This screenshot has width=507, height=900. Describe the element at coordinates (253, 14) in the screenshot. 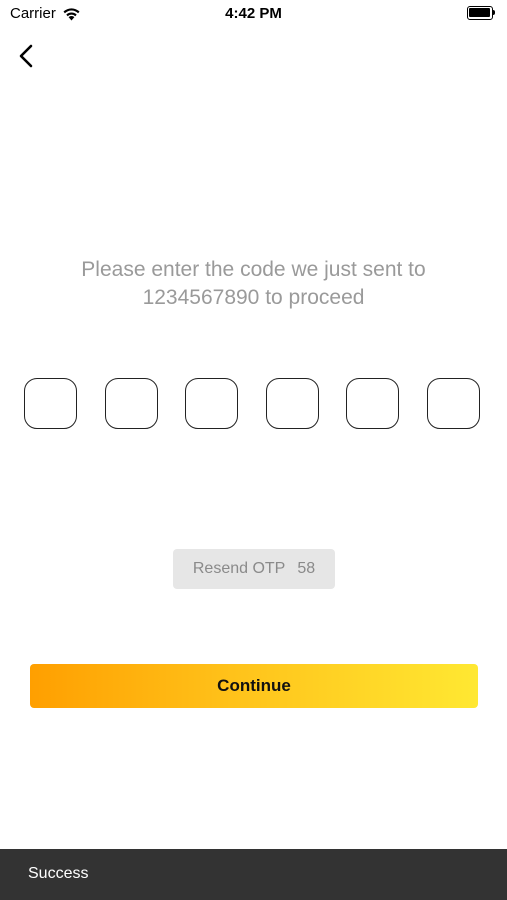

I see `status-bar: Carrier 4:42 PM` at that location.